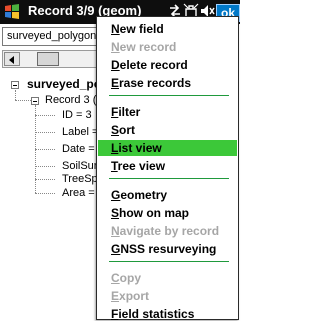  What do you see at coordinates (141, 166) in the screenshot?
I see `menu-item-label: ree view` at bounding box center [141, 166].